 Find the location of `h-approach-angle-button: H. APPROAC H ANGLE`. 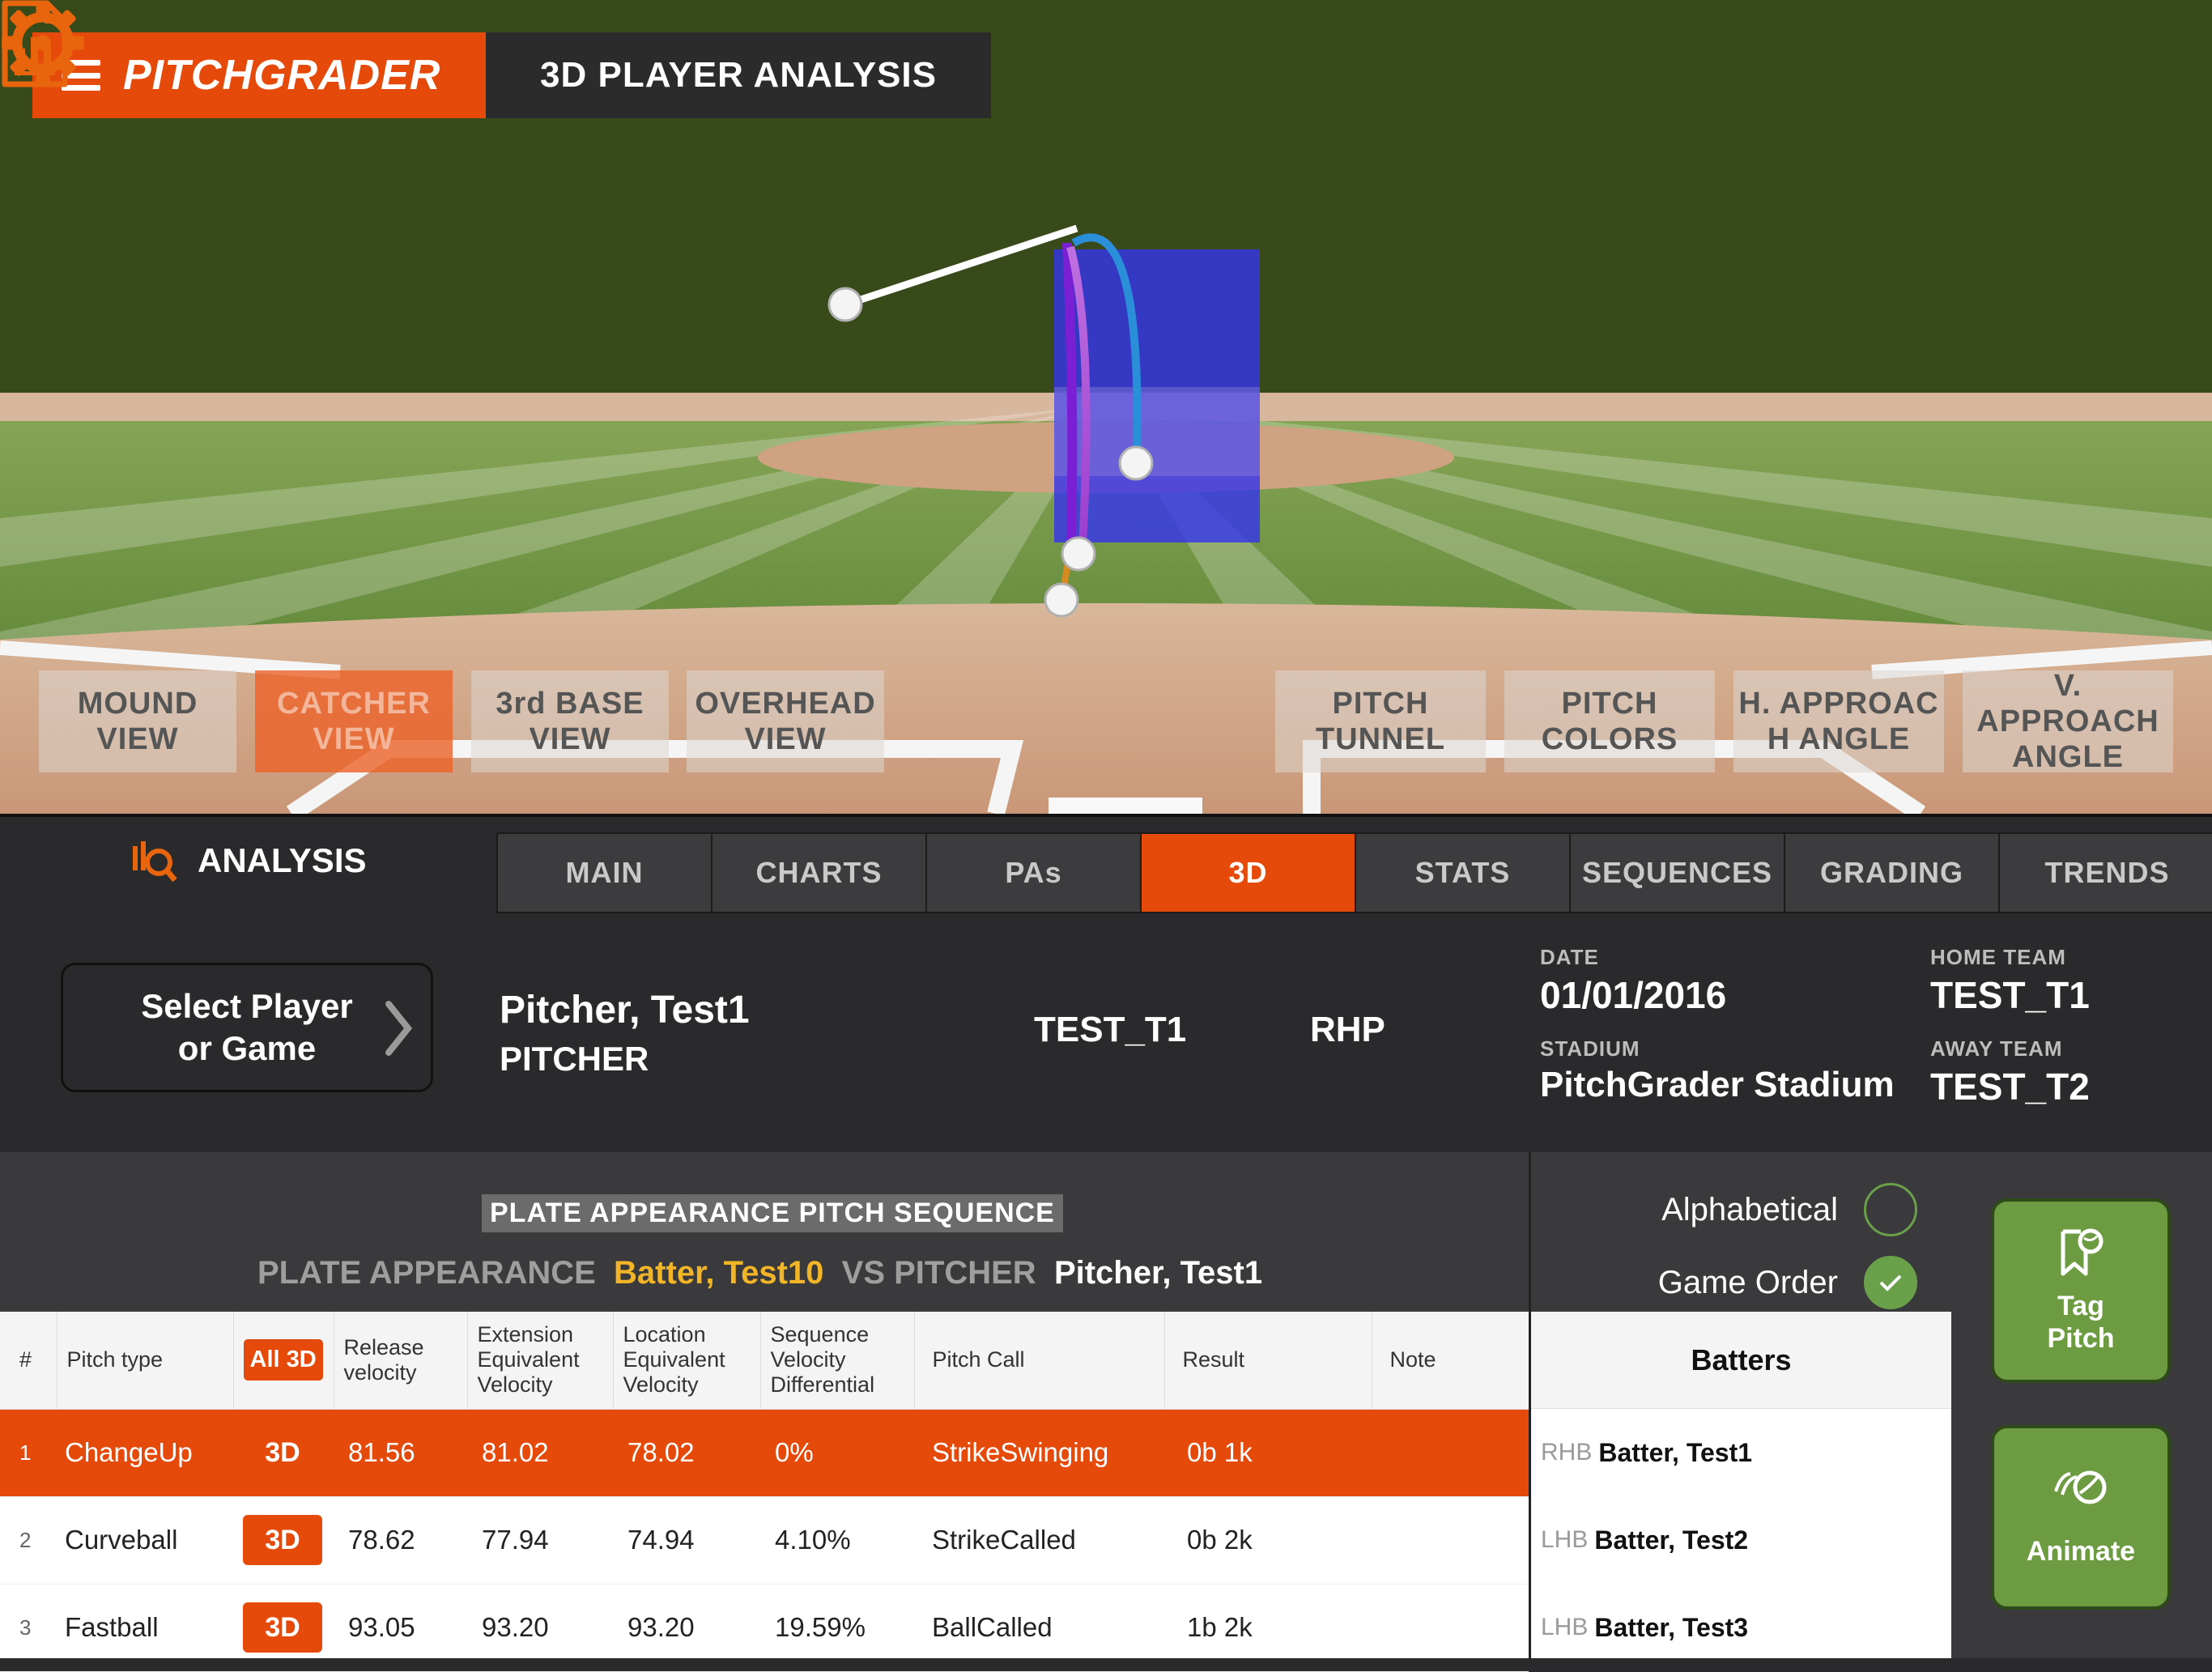

h-approach-angle-button: H. APPROAC H ANGLE is located at coordinates (1839, 721).